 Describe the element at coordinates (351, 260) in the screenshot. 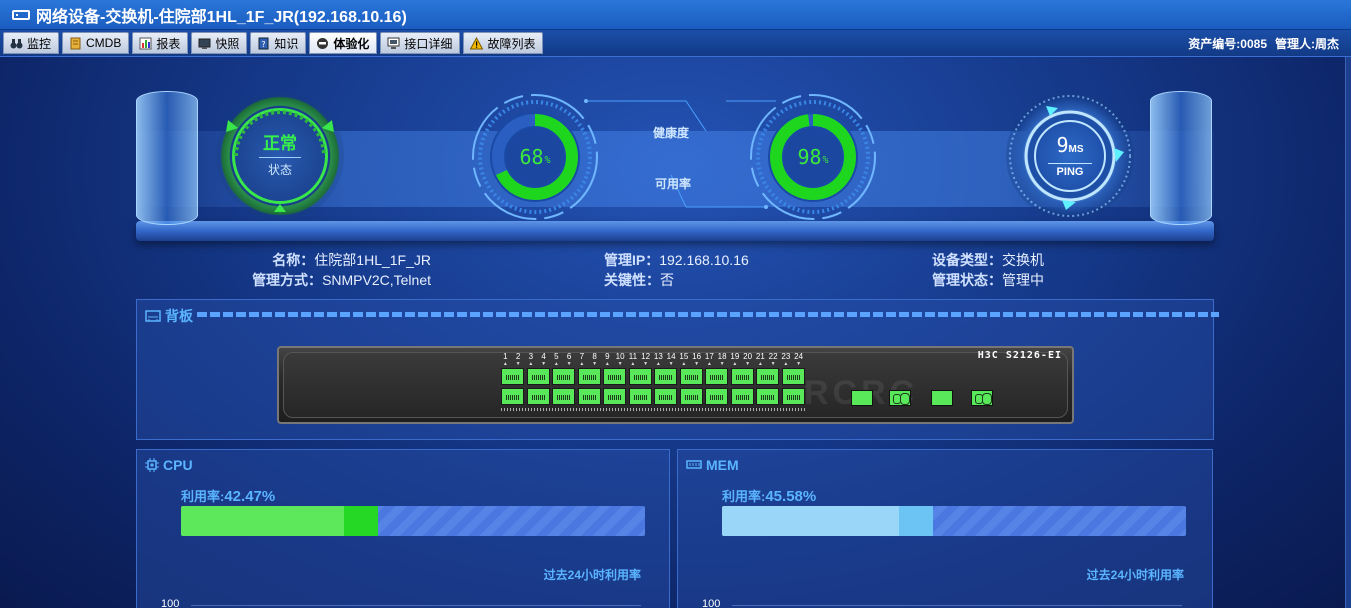

I see `info-name: 名称：住院部1HL_1F_JR` at that location.